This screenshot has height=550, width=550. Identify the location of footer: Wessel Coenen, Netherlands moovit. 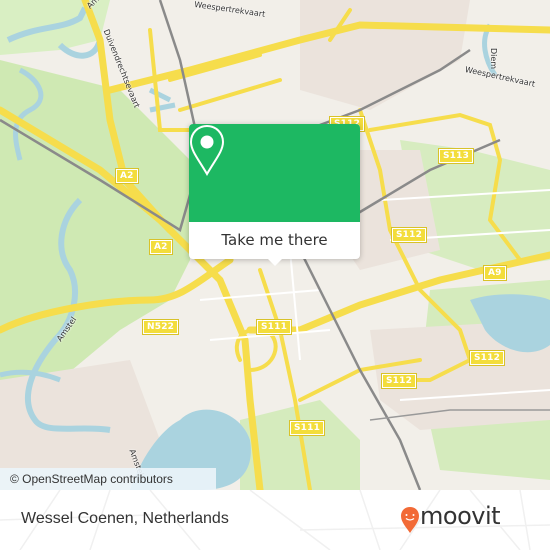
(275, 520).